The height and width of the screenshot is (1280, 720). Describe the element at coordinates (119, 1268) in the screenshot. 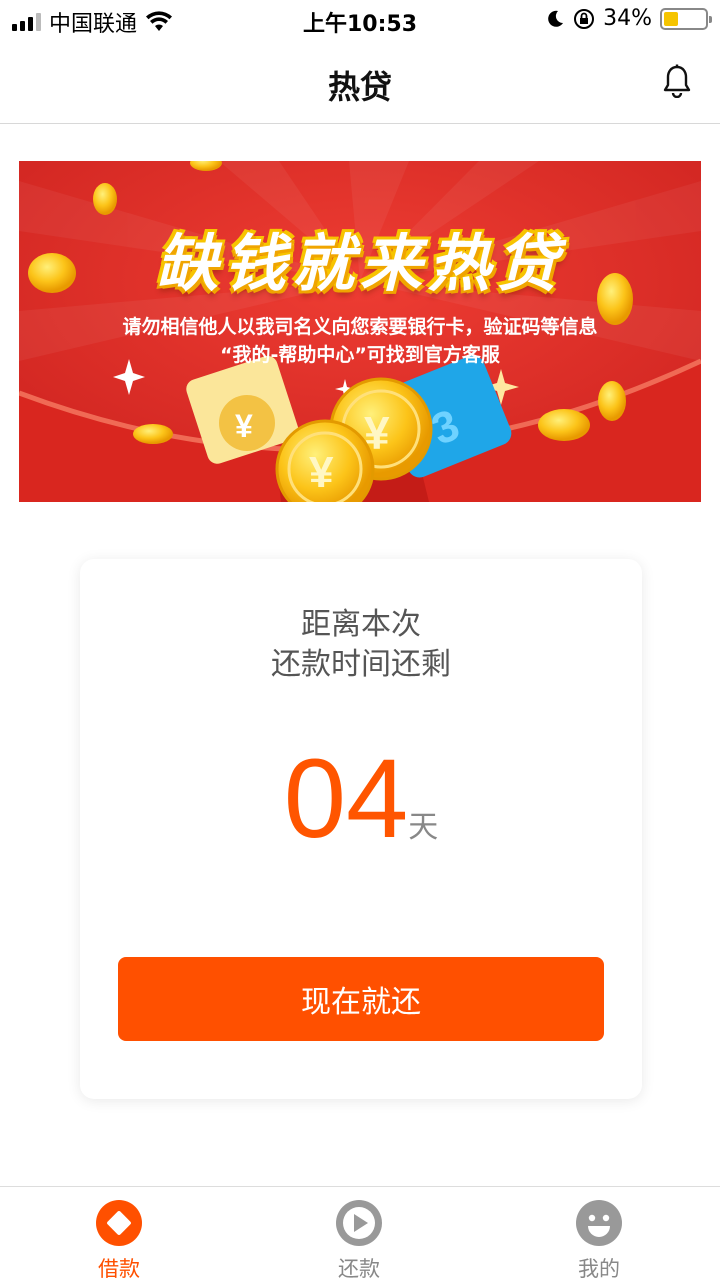

I see `tab-loan-label: 借款` at that location.